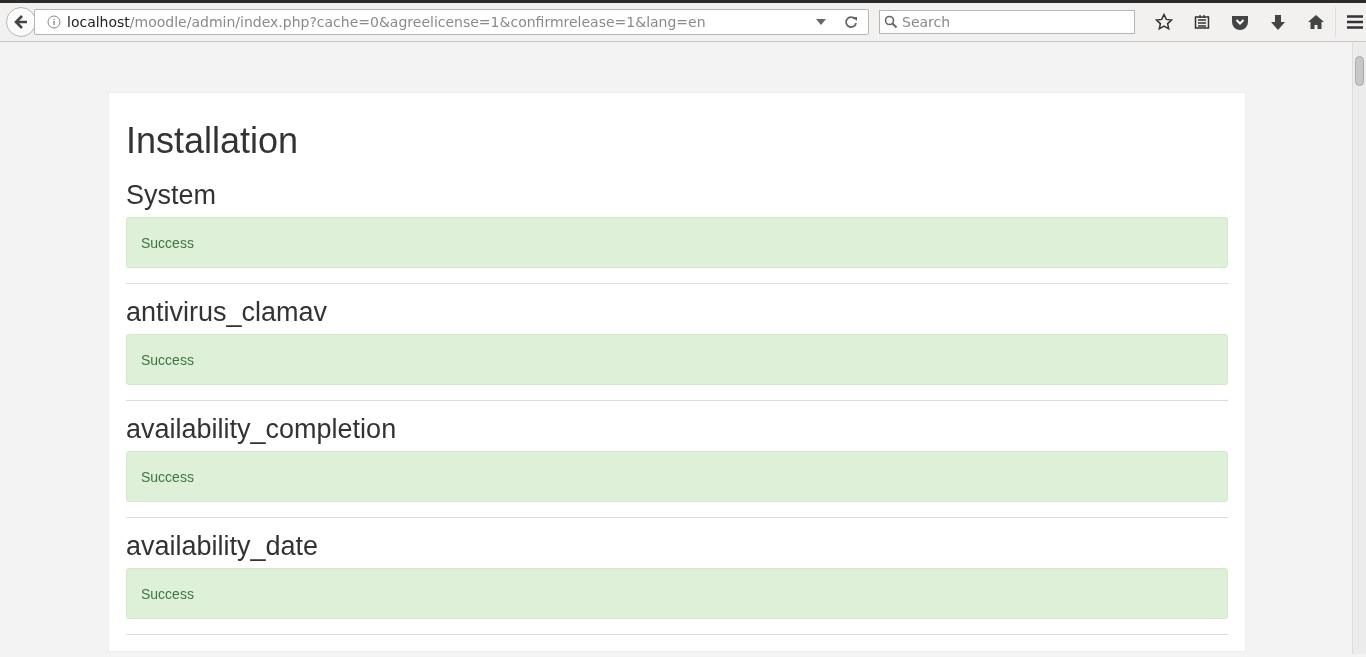 The height and width of the screenshot is (657, 1366). What do you see at coordinates (223, 546) in the screenshot?
I see `section-heading: availability_date` at bounding box center [223, 546].